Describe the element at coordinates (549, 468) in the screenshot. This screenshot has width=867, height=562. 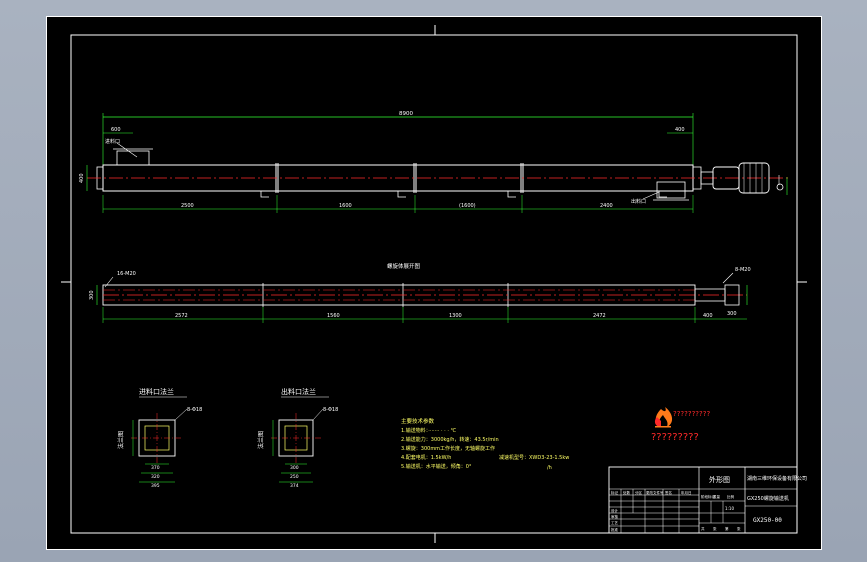
I see `tech-unit: /h` at that location.